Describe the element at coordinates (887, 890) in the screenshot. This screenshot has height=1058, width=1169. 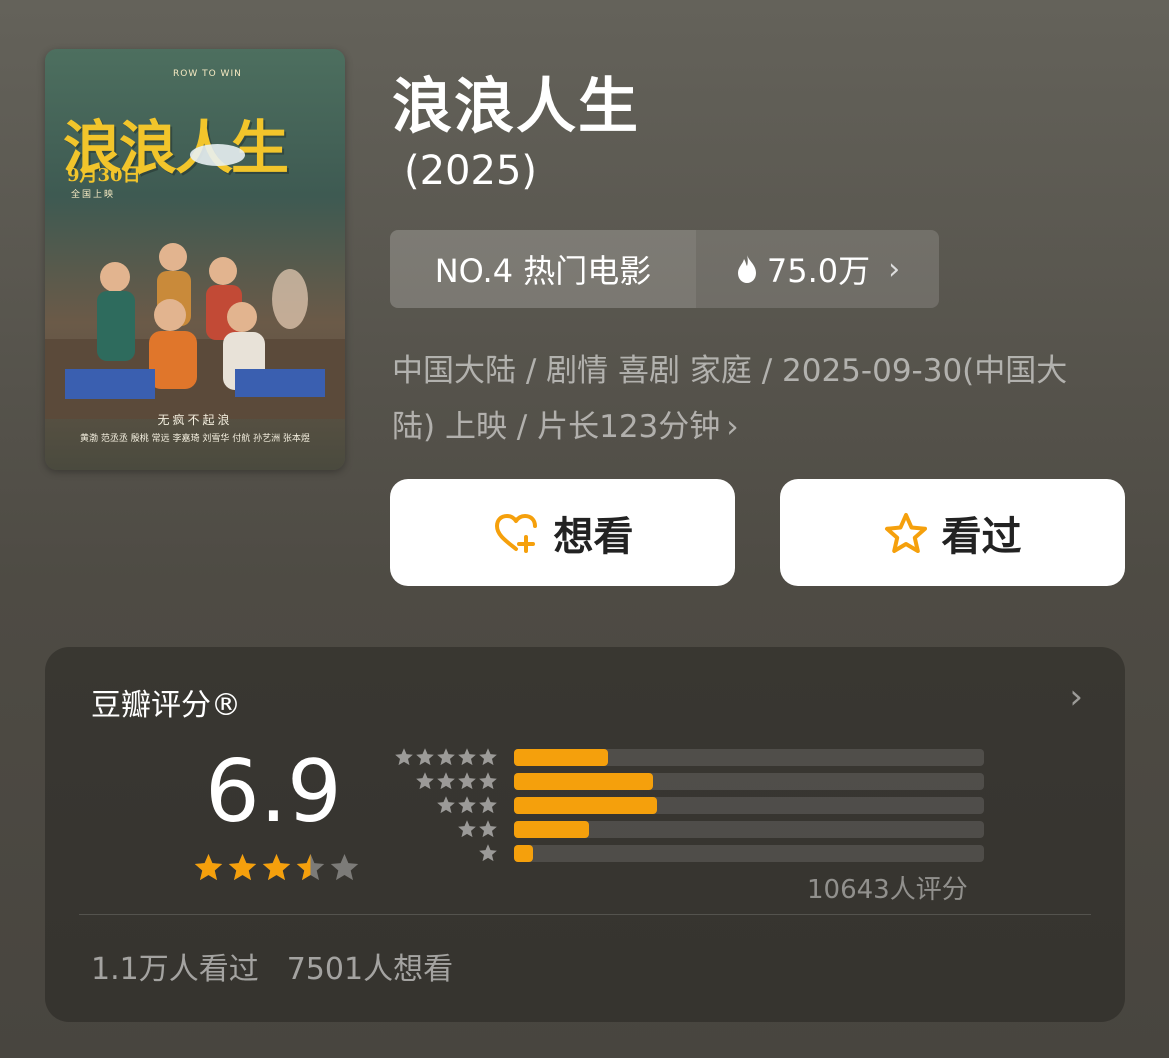
I see `rating-count: 10643人评分` at that location.